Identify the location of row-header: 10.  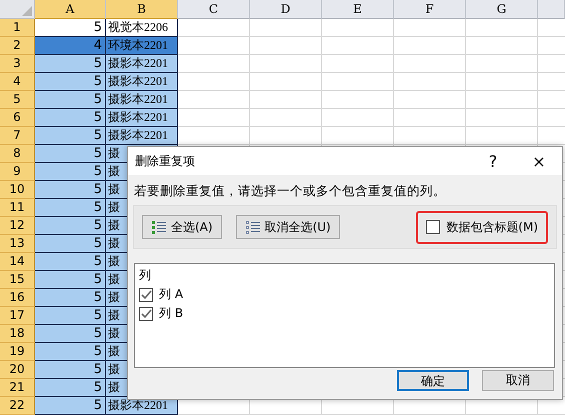
(17, 190).